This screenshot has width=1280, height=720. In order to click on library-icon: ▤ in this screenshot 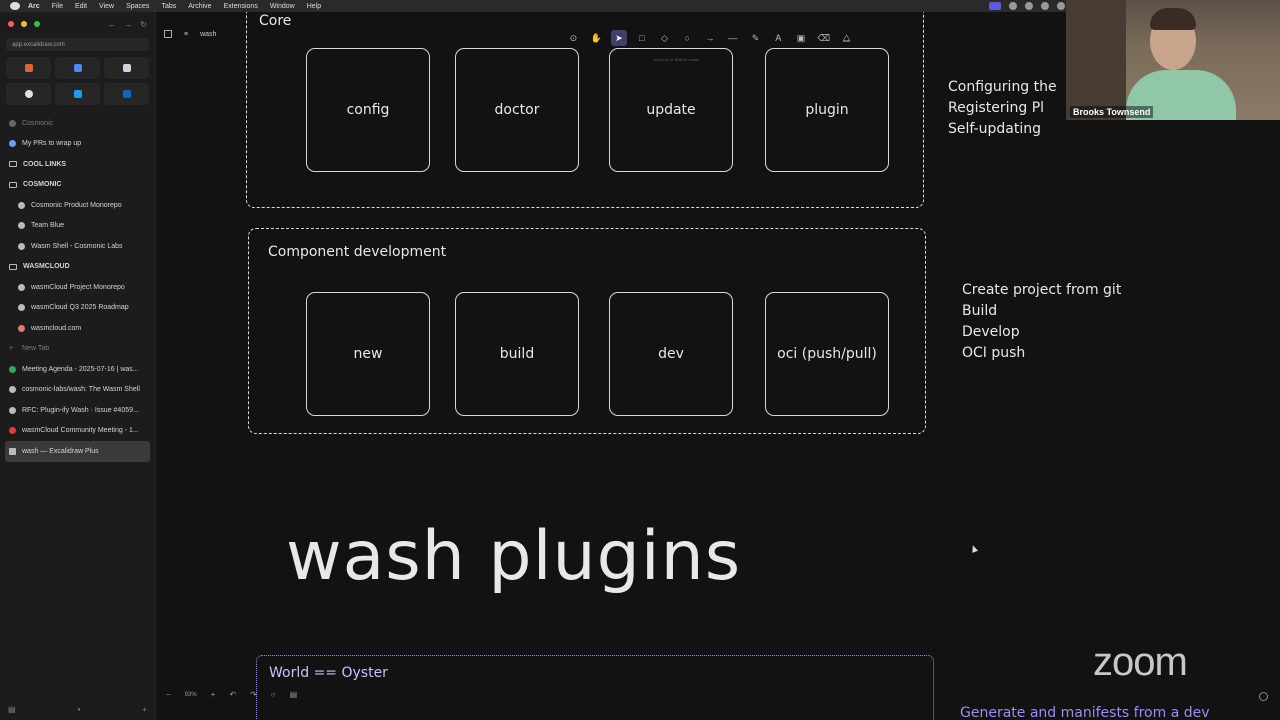, I will do `click(294, 694)`.